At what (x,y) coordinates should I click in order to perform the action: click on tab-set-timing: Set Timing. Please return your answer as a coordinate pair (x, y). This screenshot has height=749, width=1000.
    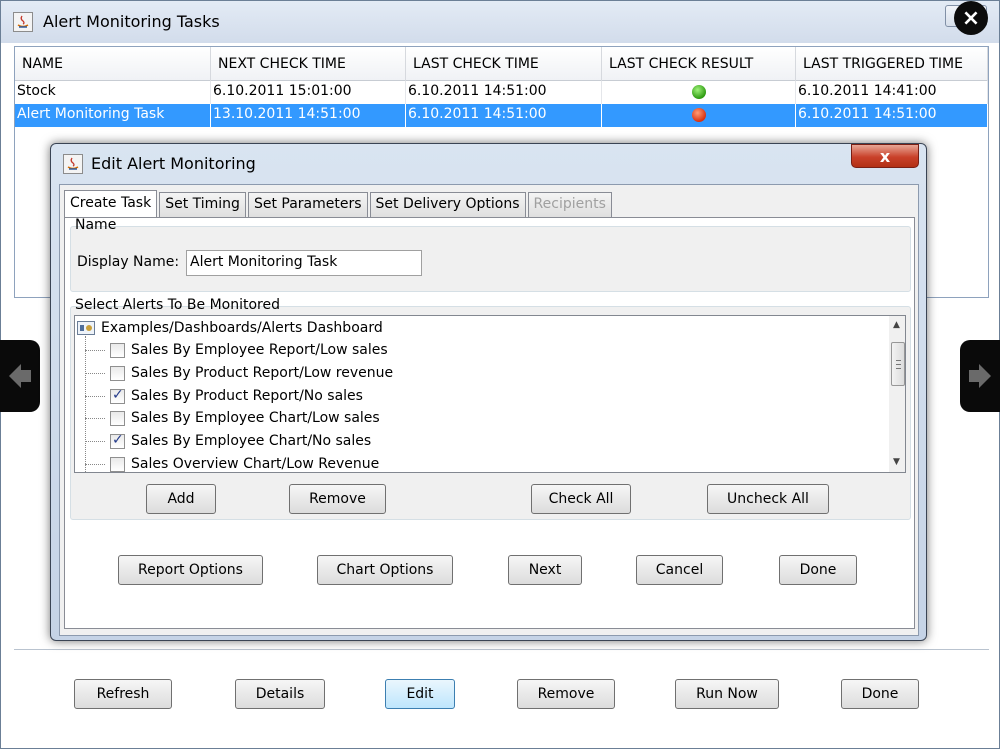
    Looking at the image, I should click on (202, 205).